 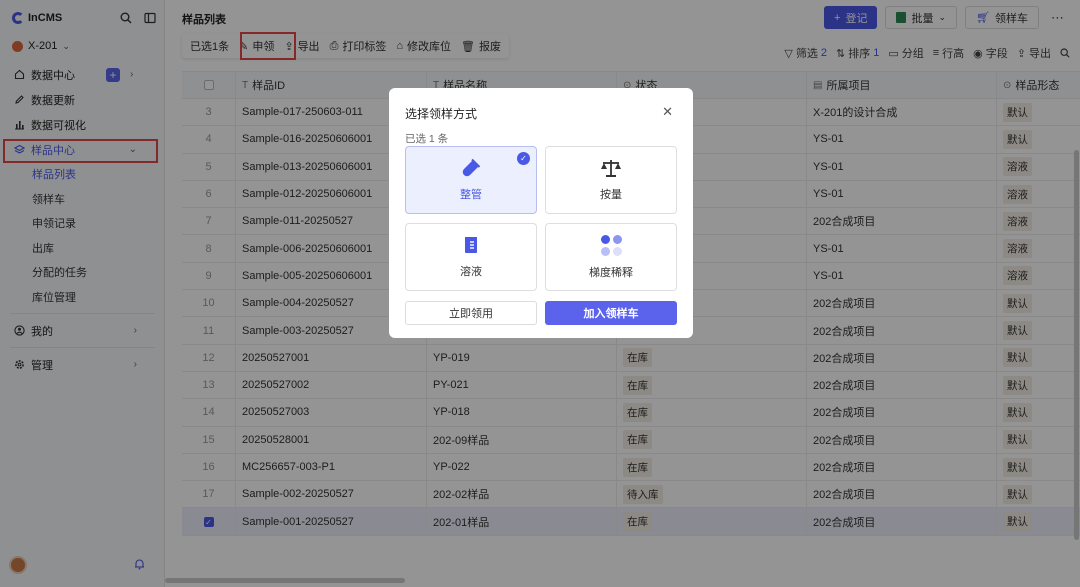 I want to click on check-icon: ✓, so click(x=523, y=158).